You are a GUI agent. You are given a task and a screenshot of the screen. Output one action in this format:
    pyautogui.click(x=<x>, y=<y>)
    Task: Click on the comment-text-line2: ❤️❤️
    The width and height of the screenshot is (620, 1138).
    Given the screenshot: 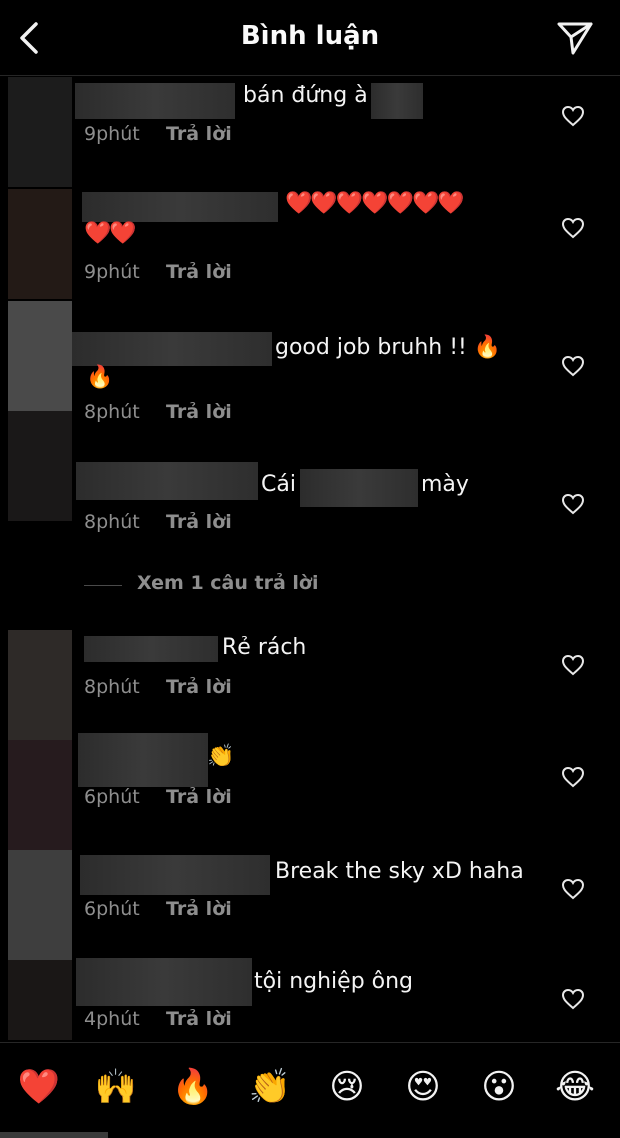 What is the action you would take?
    pyautogui.click(x=110, y=233)
    